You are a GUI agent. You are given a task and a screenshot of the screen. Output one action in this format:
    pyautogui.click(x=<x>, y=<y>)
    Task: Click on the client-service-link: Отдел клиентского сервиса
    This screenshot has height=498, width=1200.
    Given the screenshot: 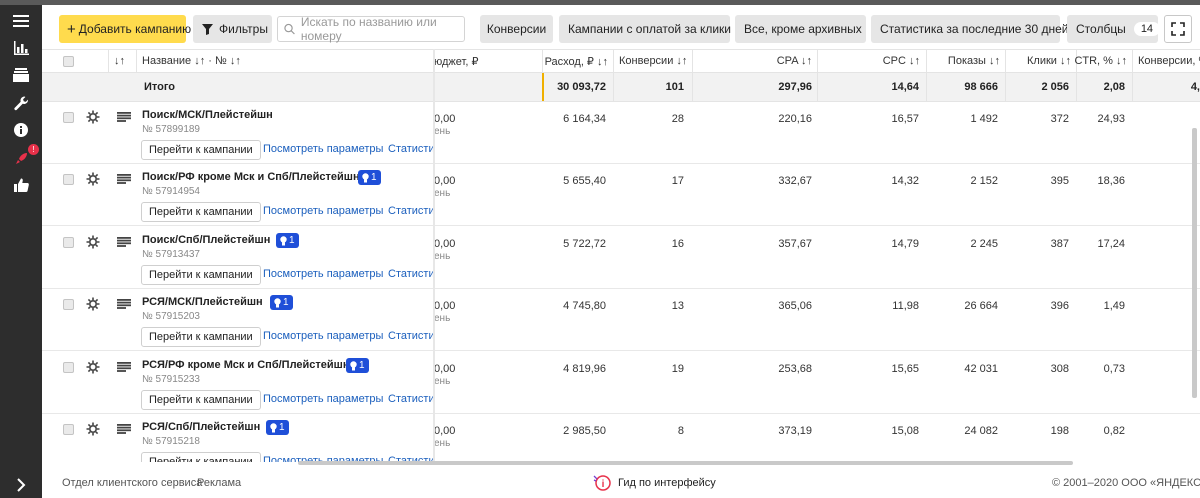 What is the action you would take?
    pyautogui.click(x=132, y=483)
    